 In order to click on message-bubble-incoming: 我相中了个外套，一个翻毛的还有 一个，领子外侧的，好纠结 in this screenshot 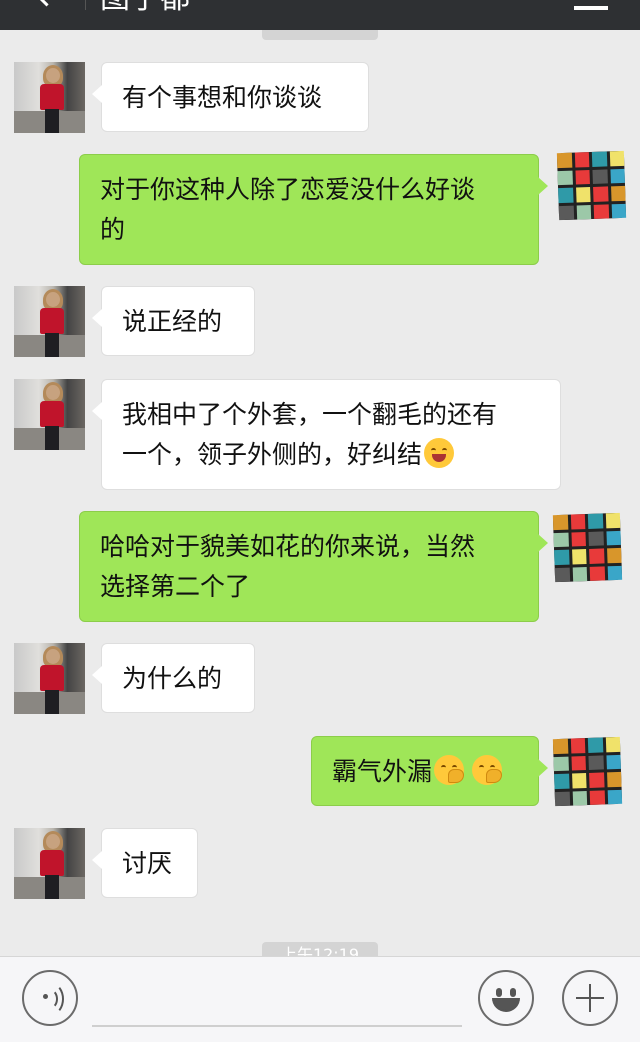, I will do `click(326, 434)`.